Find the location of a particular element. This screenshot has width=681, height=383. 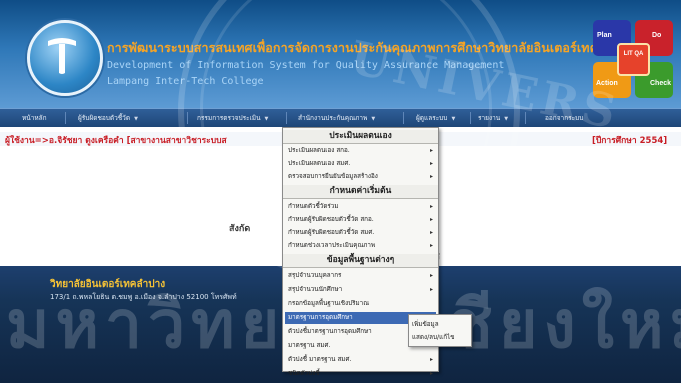

academic-year: [ปีการศึกษา 2554] is located at coordinates (630, 141).